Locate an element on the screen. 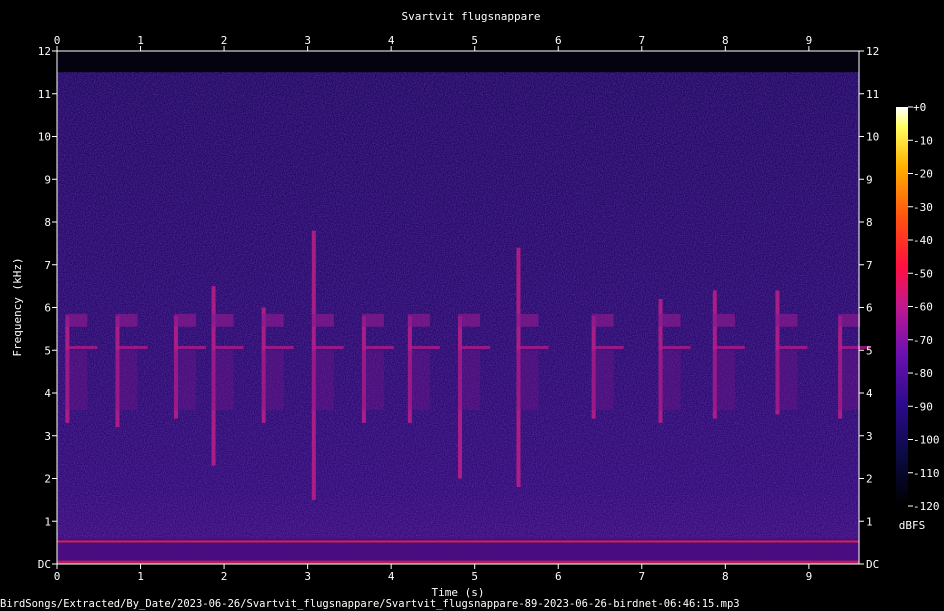 The image size is (944, 611). y-tick-label-right-4: 4 is located at coordinates (869, 393).